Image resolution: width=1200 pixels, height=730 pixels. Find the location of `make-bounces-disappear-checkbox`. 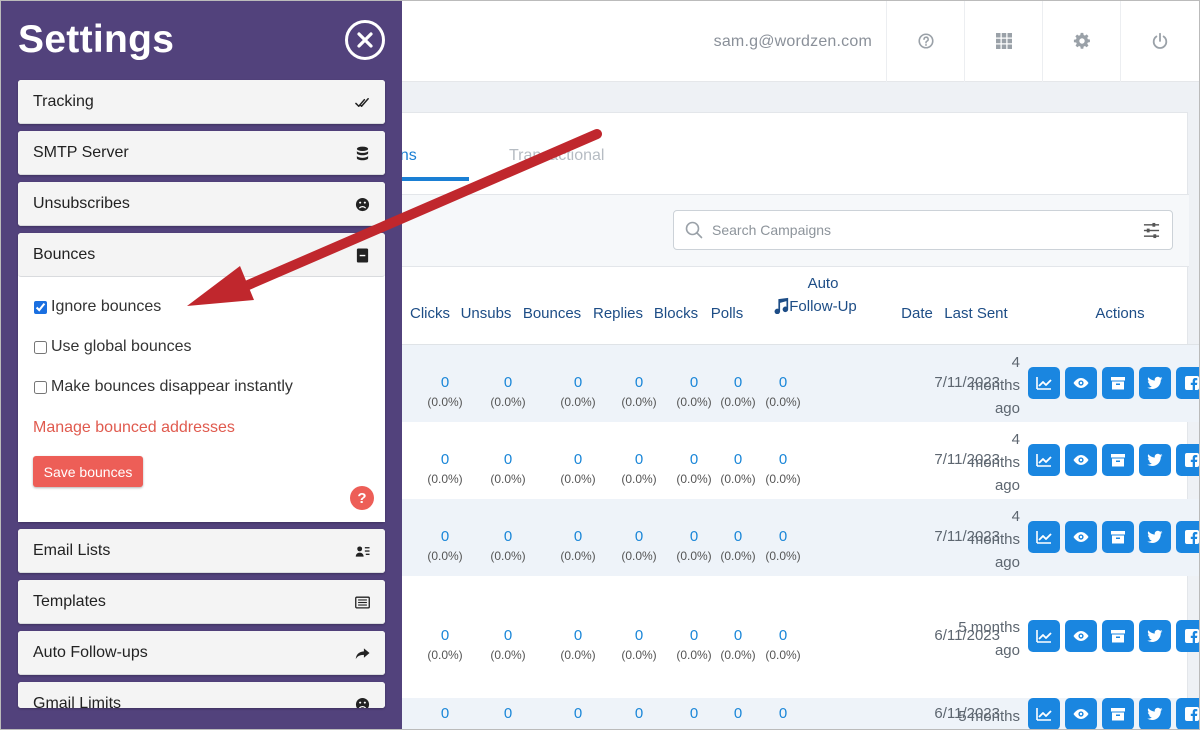

make-bounces-disappear-checkbox is located at coordinates (40, 387).